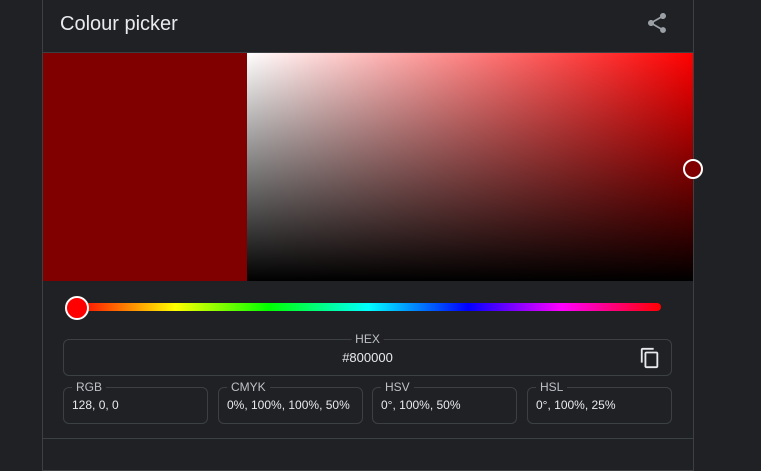 The height and width of the screenshot is (471, 761). Describe the element at coordinates (248, 387) in the screenshot. I see `cmyk-label: CMYK` at that location.